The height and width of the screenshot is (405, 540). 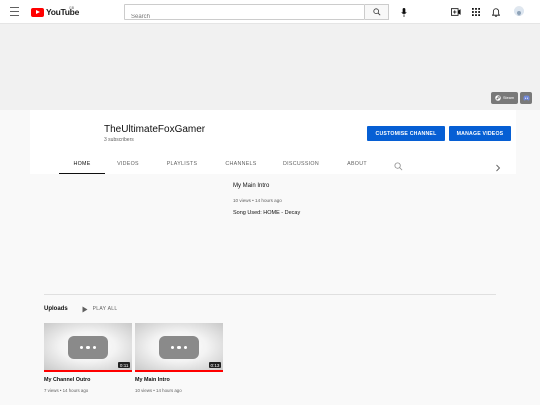 I want to click on customise-channel-button: CUSTOMISE CHANNEL, so click(x=406, y=133).